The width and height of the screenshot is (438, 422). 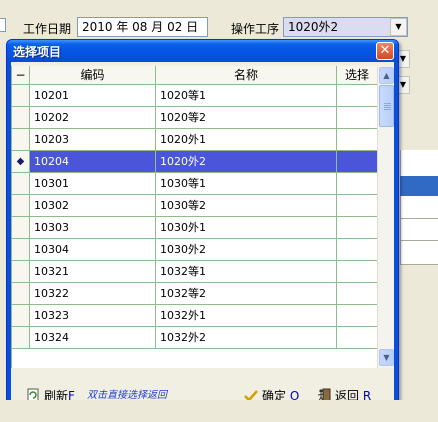 I want to click on table-row: 10202 1020等2, so click(x=194, y=118).